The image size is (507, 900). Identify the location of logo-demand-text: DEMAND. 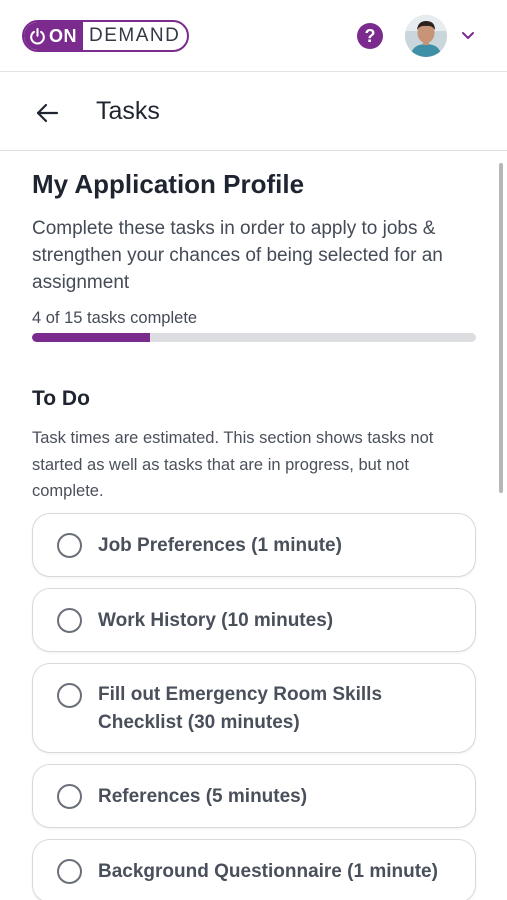
(135, 35).